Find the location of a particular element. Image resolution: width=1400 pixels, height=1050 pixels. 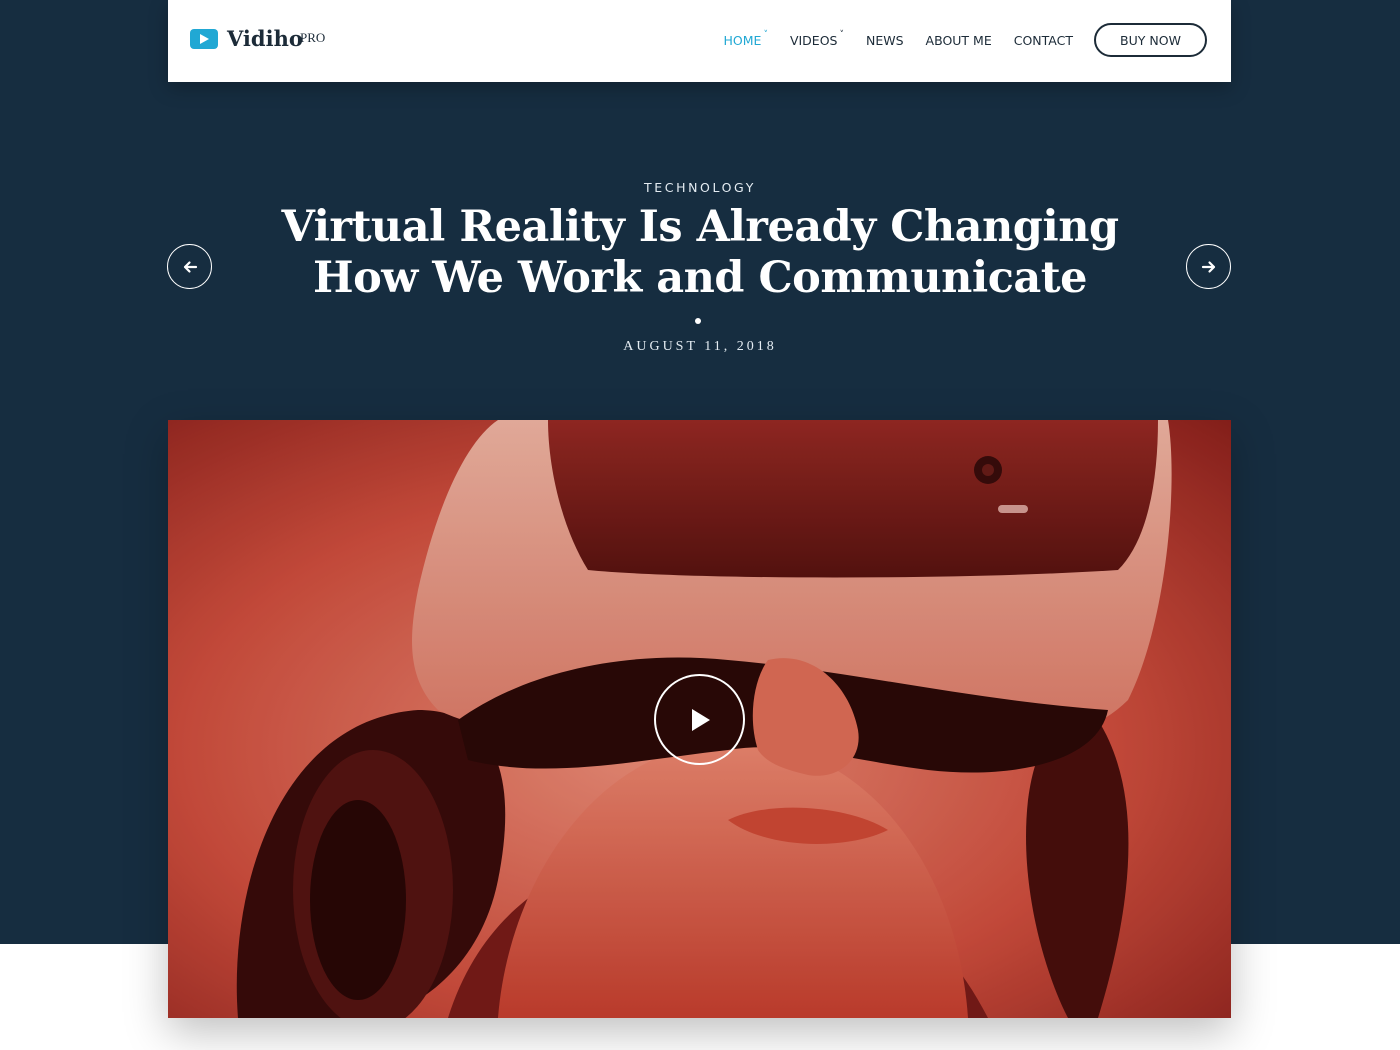

nav-item-news: NEWS is located at coordinates (885, 40).